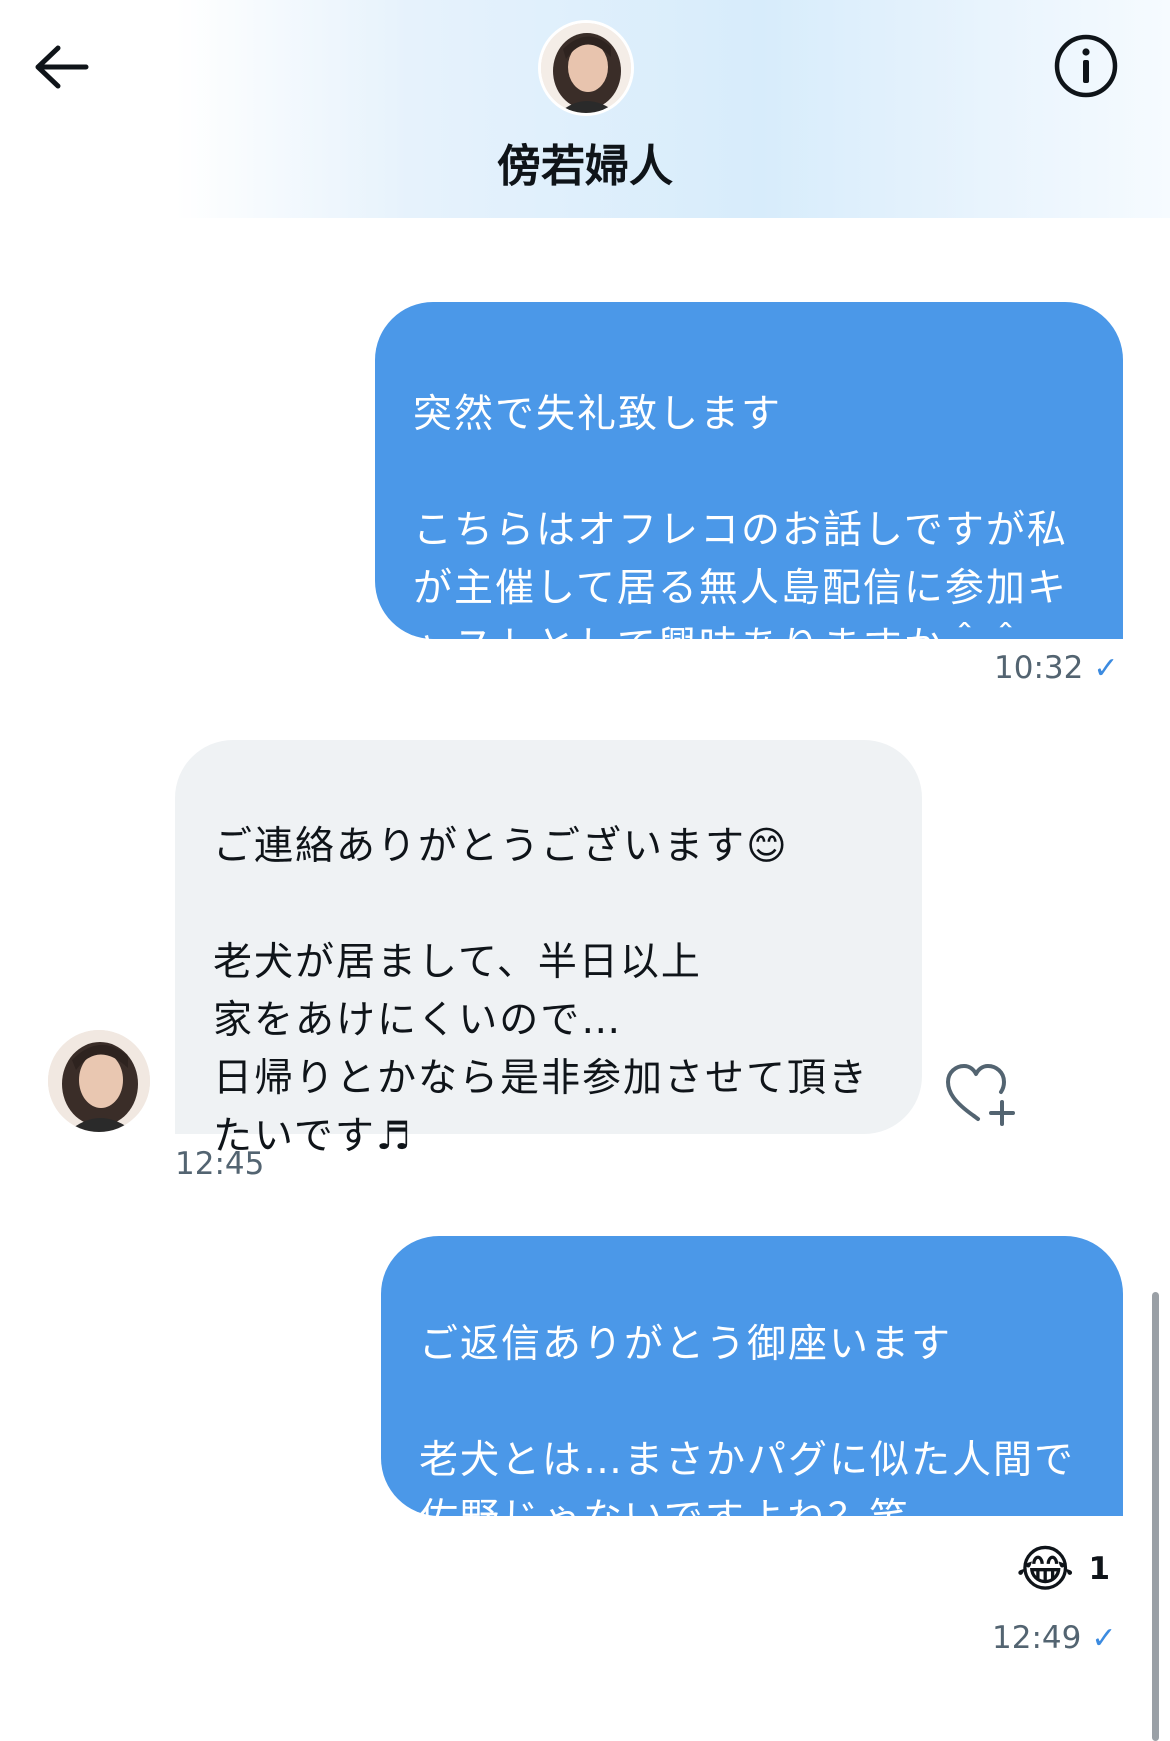 The image size is (1170, 1741). I want to click on scrollbar, so click(1155, 1516).